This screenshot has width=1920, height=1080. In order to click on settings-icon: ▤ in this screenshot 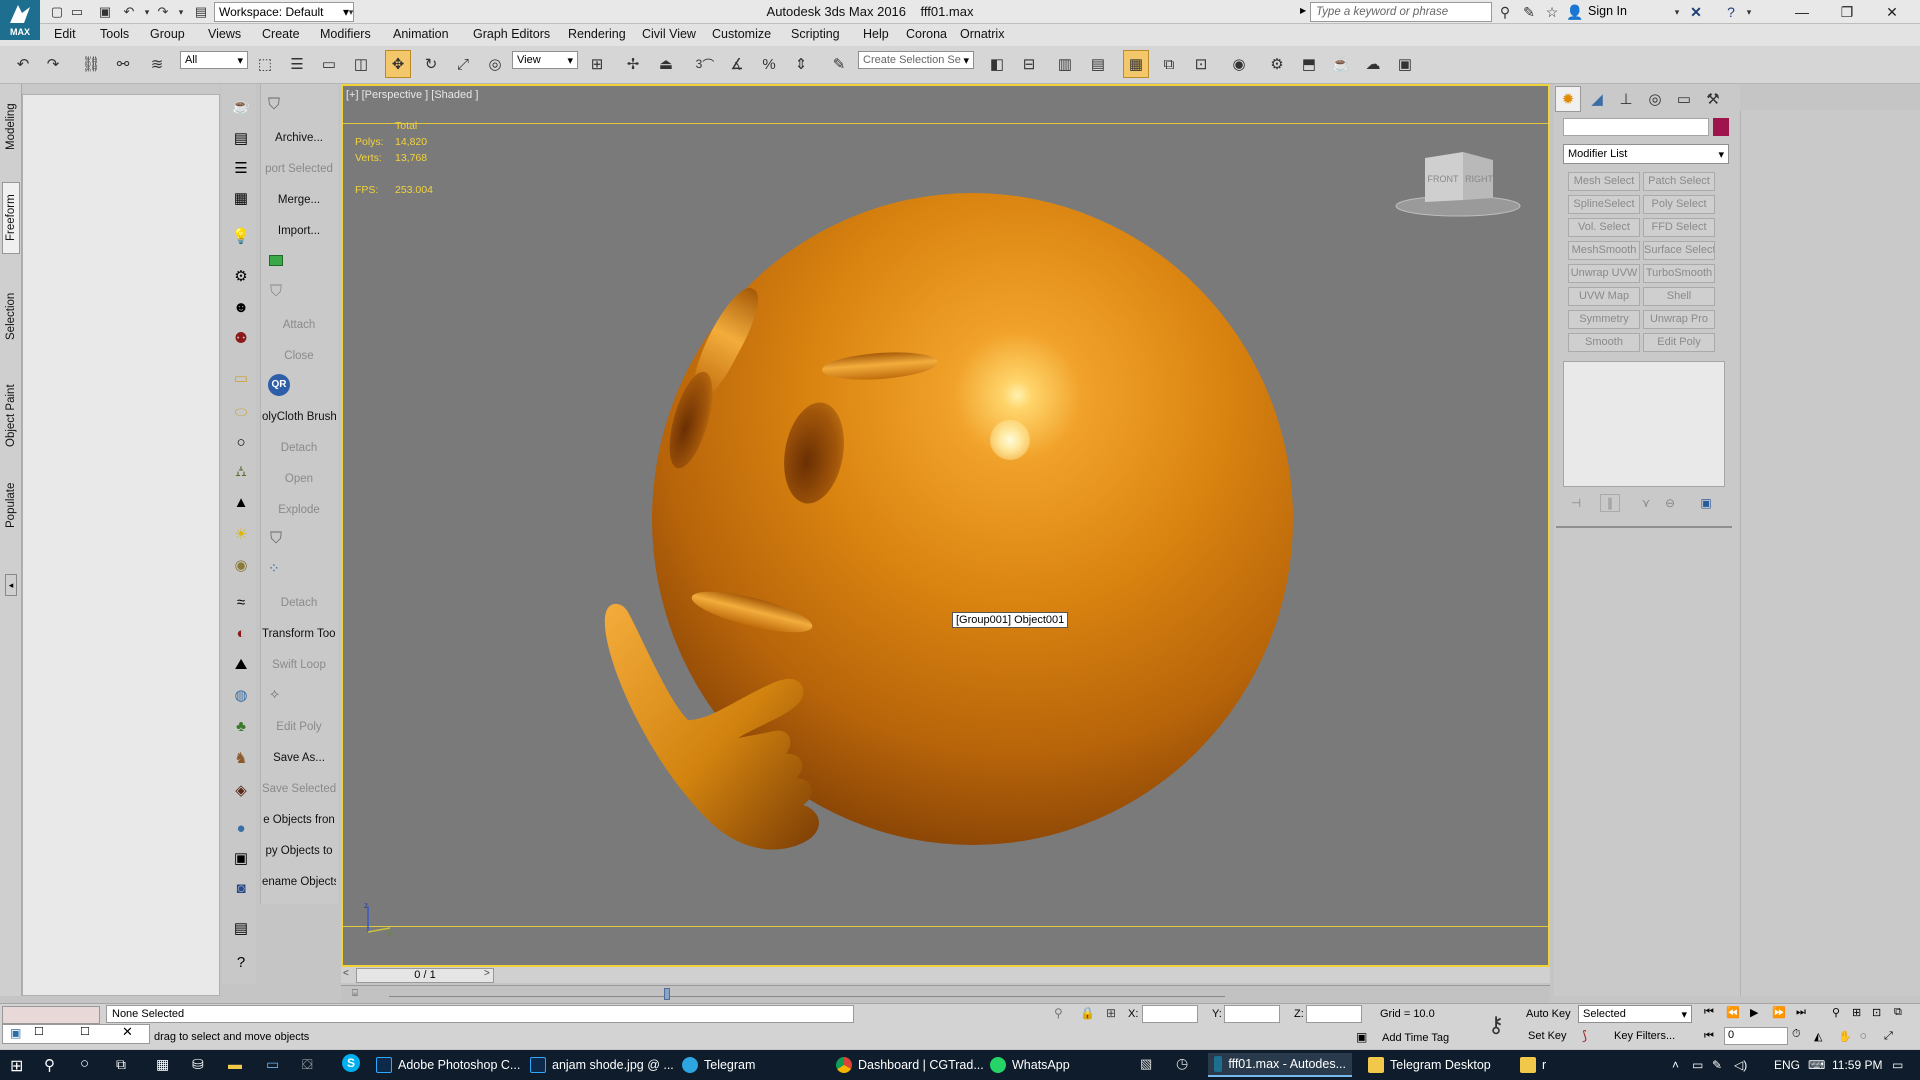, I will do `click(241, 928)`.